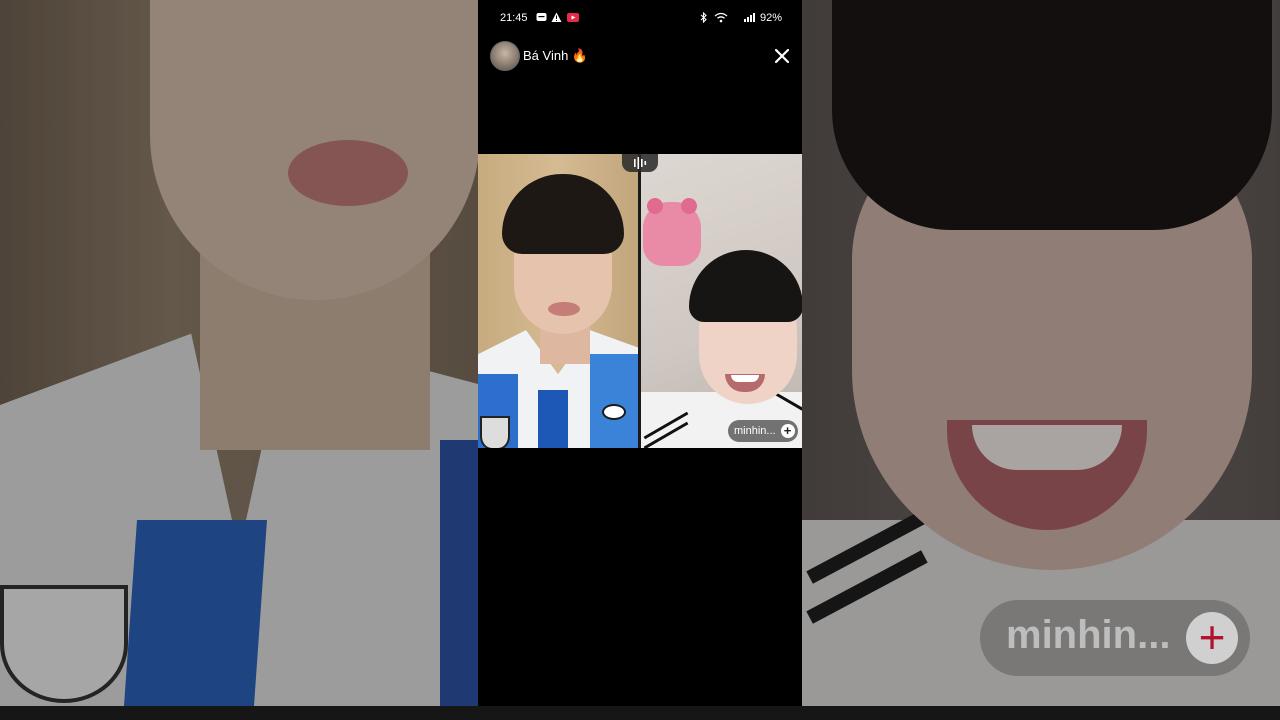 The width and height of the screenshot is (1280, 720). What do you see at coordinates (640, 301) in the screenshot?
I see `live-video-split` at bounding box center [640, 301].